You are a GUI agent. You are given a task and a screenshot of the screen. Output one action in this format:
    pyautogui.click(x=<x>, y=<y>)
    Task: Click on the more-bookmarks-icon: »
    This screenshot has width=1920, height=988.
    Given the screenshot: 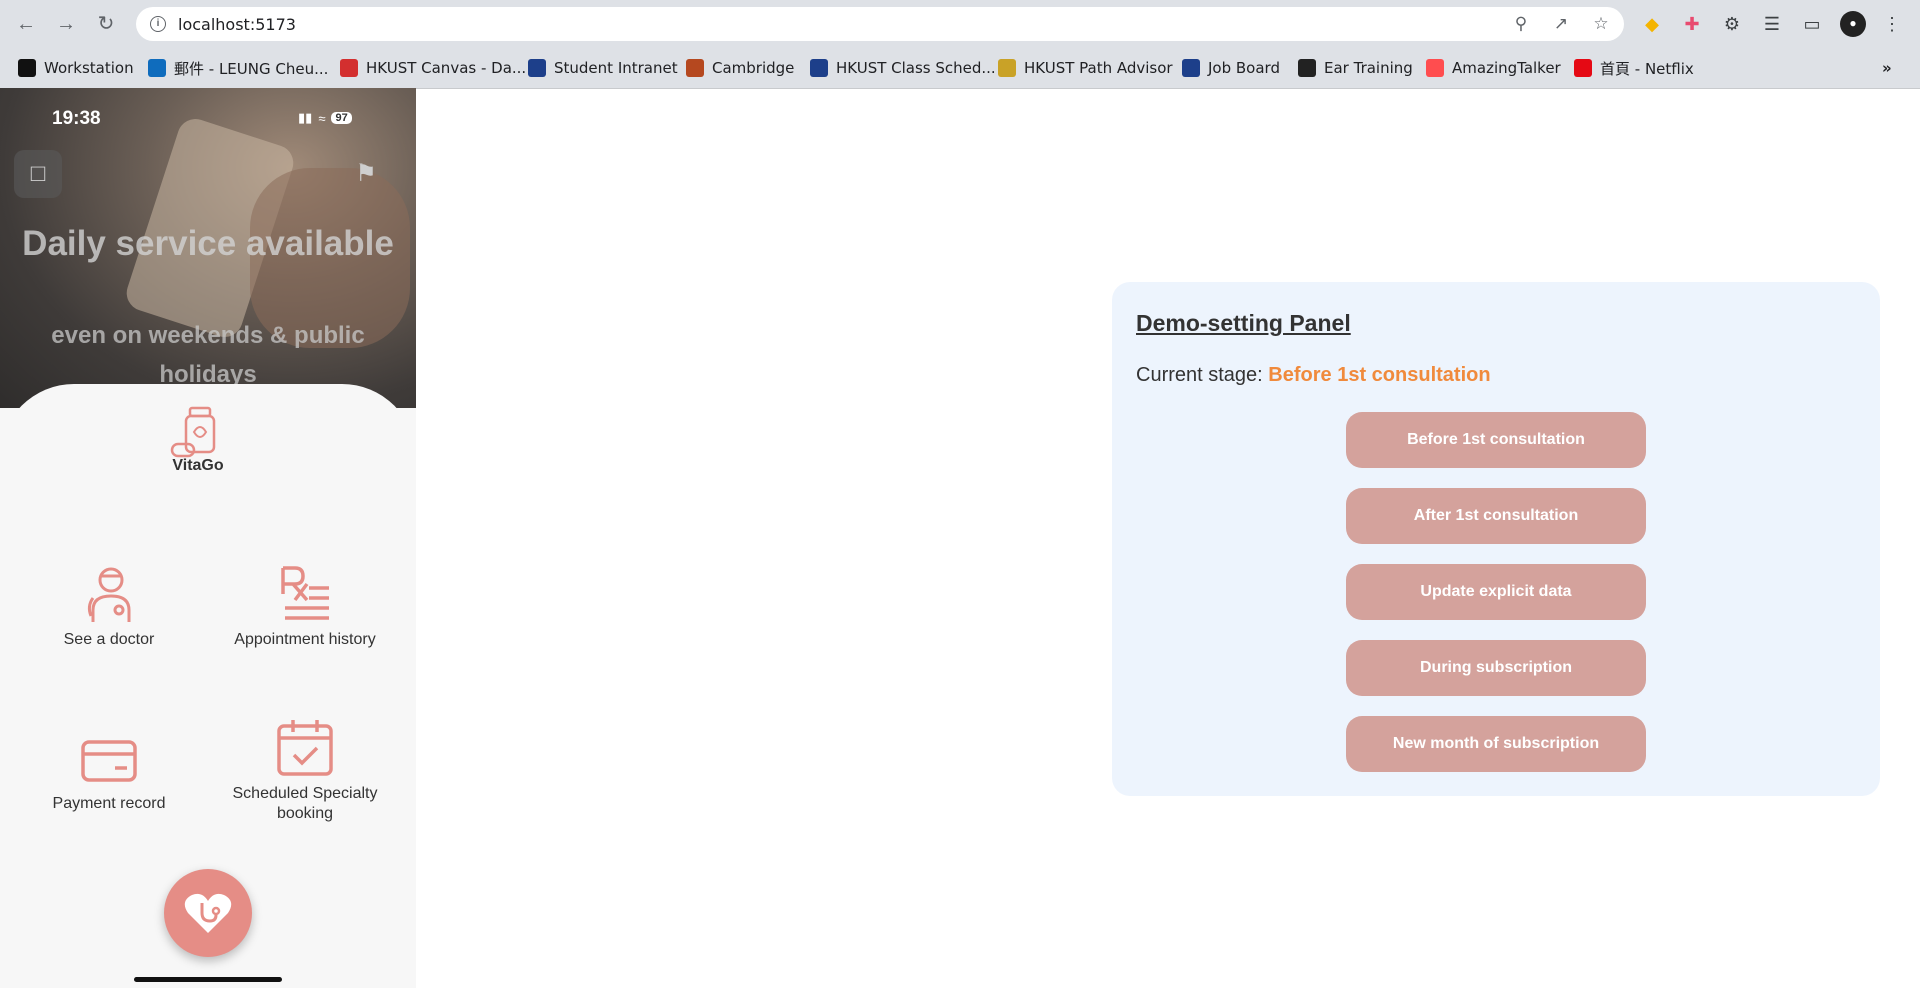 What is the action you would take?
    pyautogui.click(x=1887, y=68)
    